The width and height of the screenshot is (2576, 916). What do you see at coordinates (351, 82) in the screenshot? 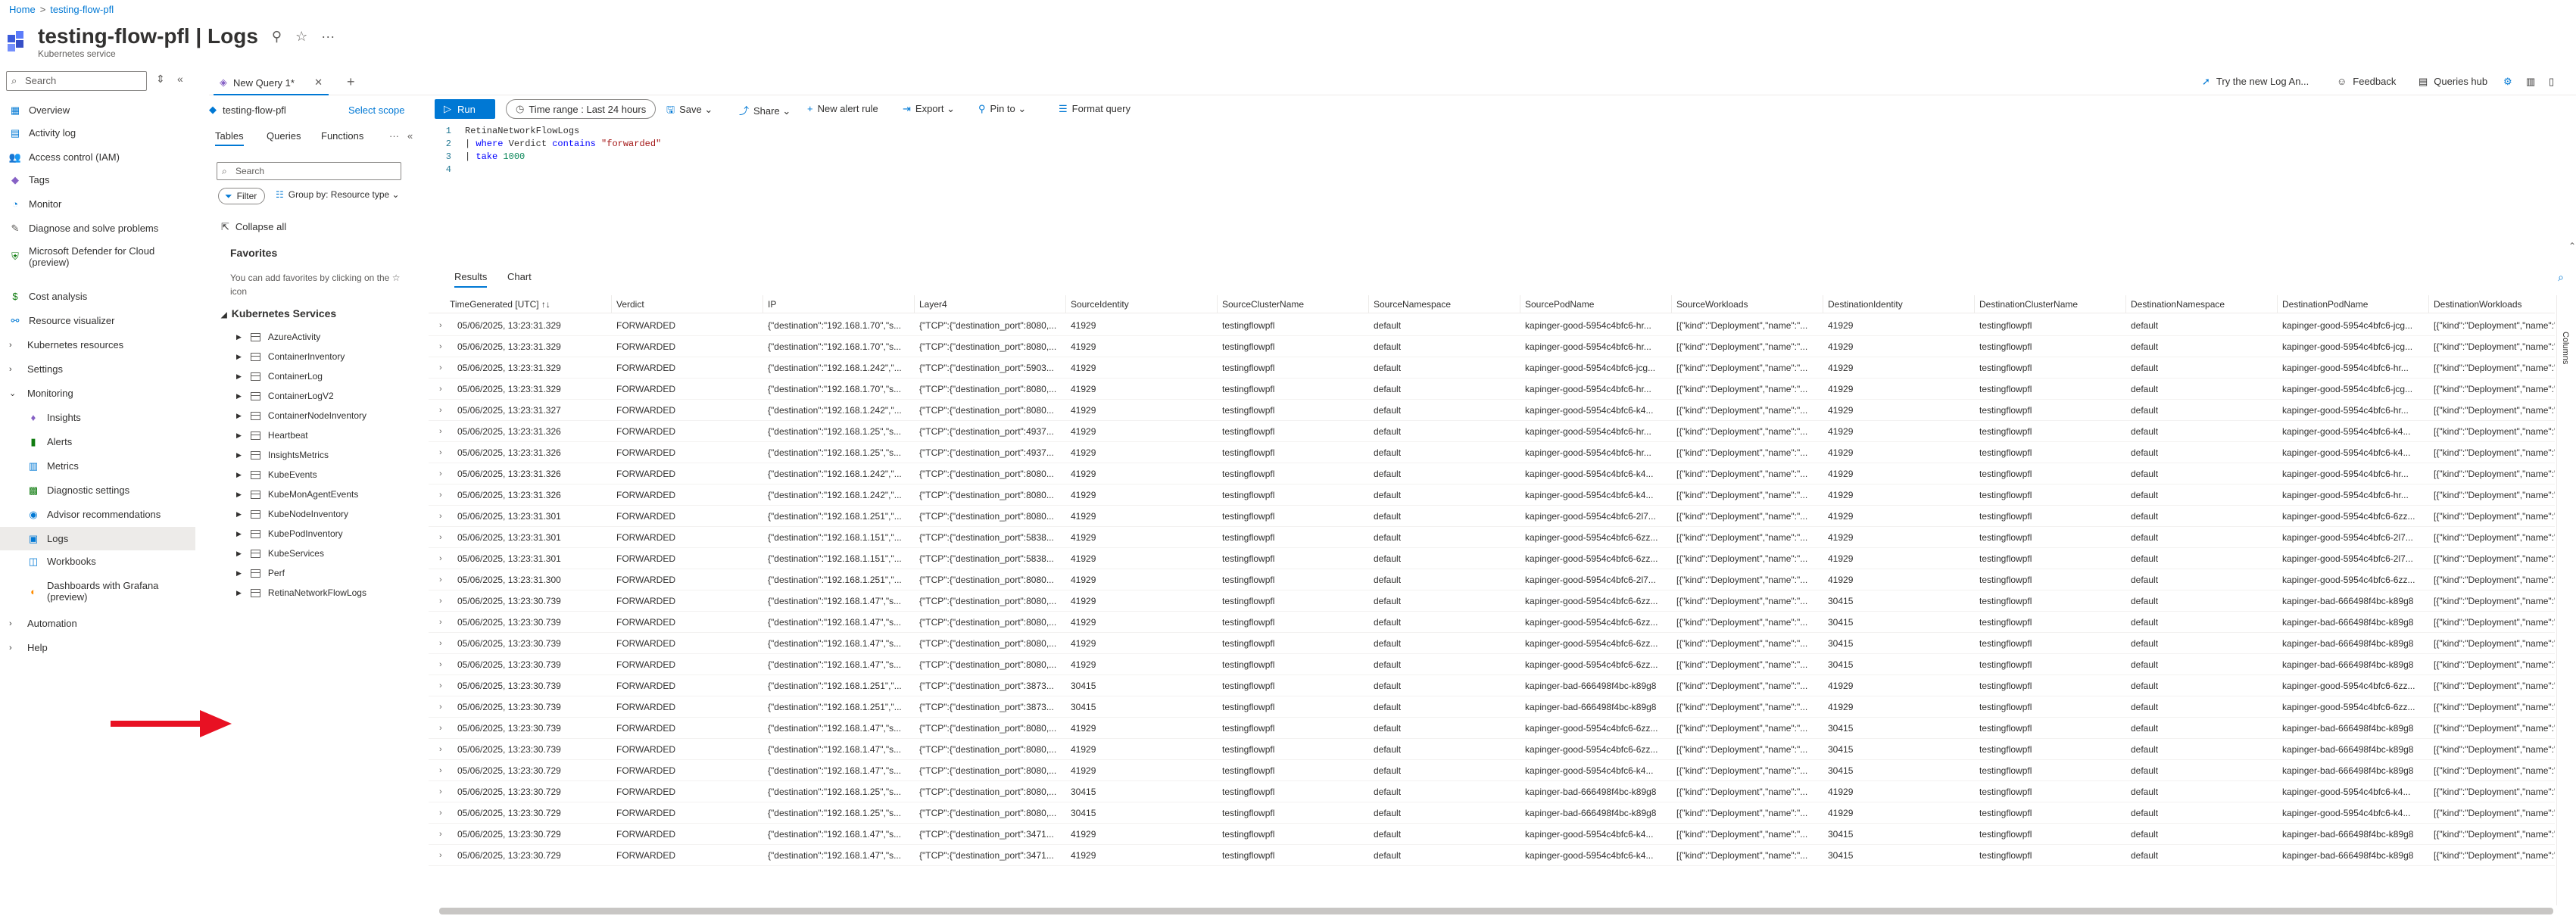
I see `add-tab-icon: +` at bounding box center [351, 82].